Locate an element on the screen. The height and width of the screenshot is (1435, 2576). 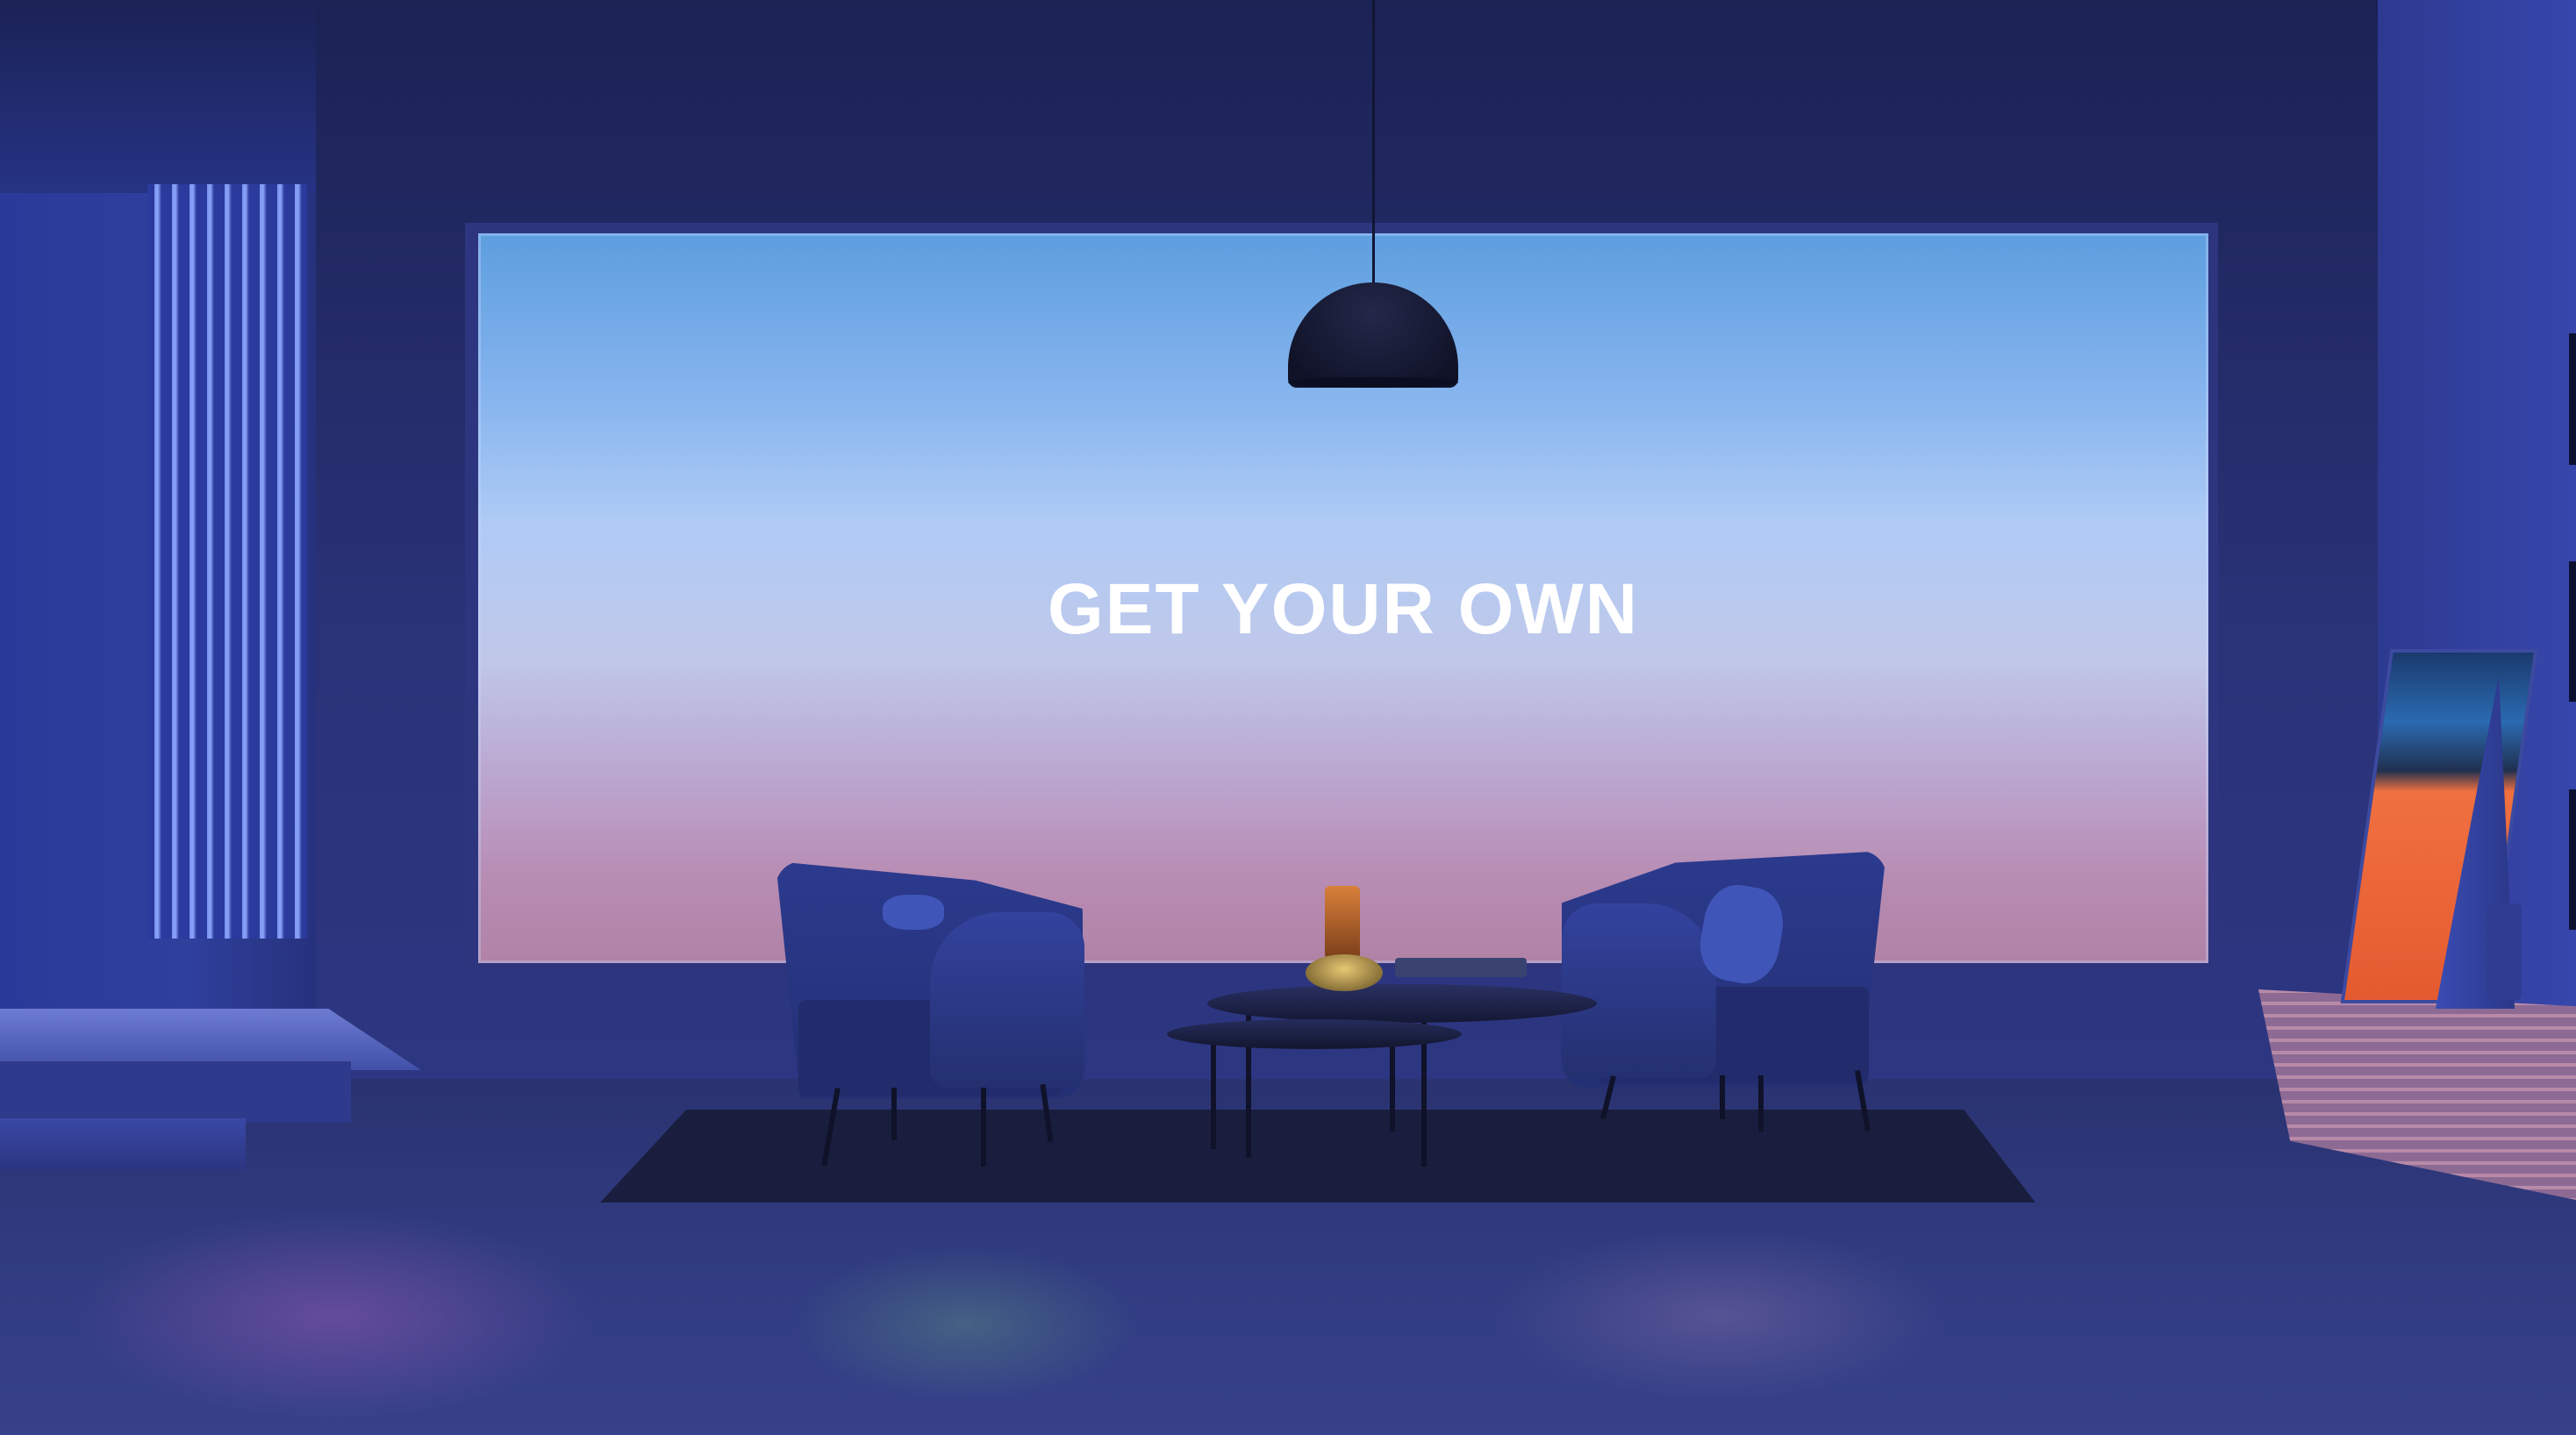
step-bottom is located at coordinates (123, 1145).